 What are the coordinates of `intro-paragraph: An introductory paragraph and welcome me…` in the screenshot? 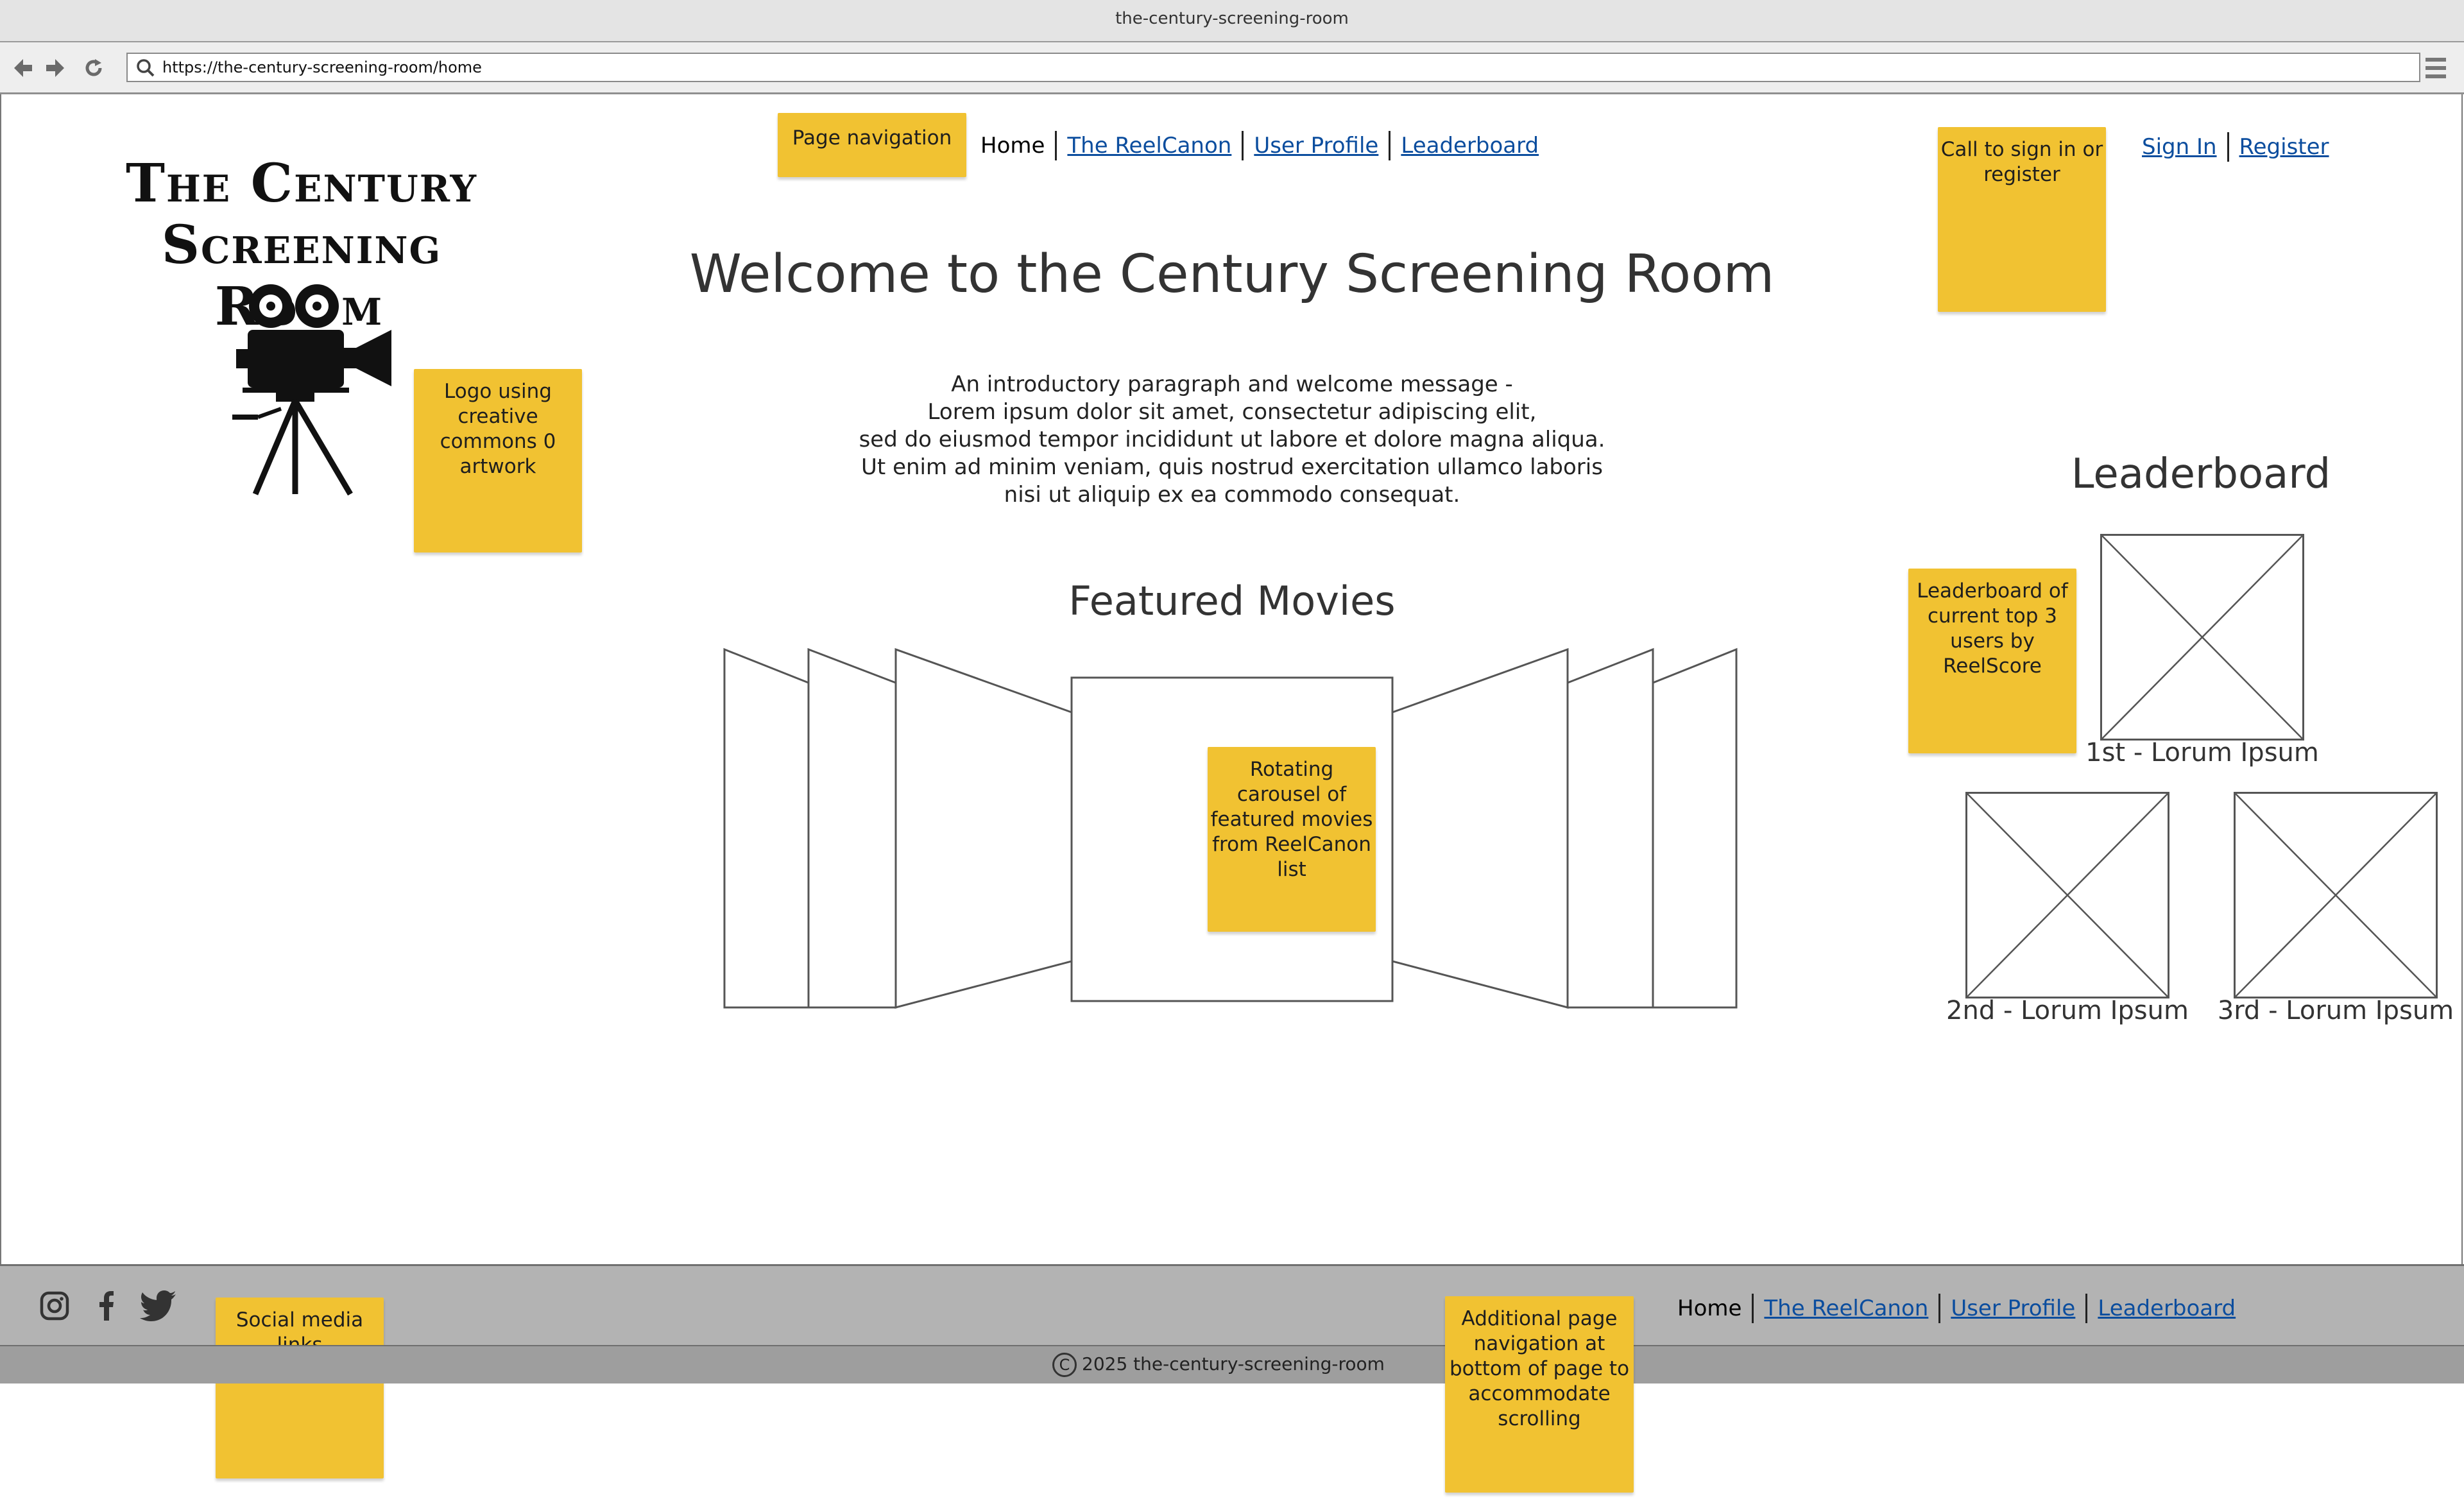 It's located at (1232, 440).